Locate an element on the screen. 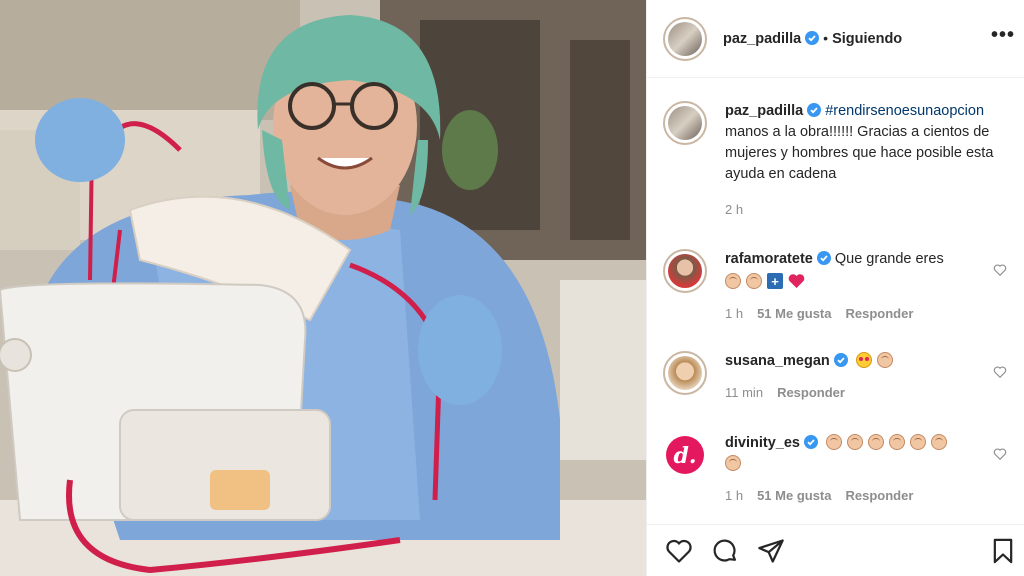 This screenshot has width=1024, height=576. comment-username: divinity_es is located at coordinates (762, 443).